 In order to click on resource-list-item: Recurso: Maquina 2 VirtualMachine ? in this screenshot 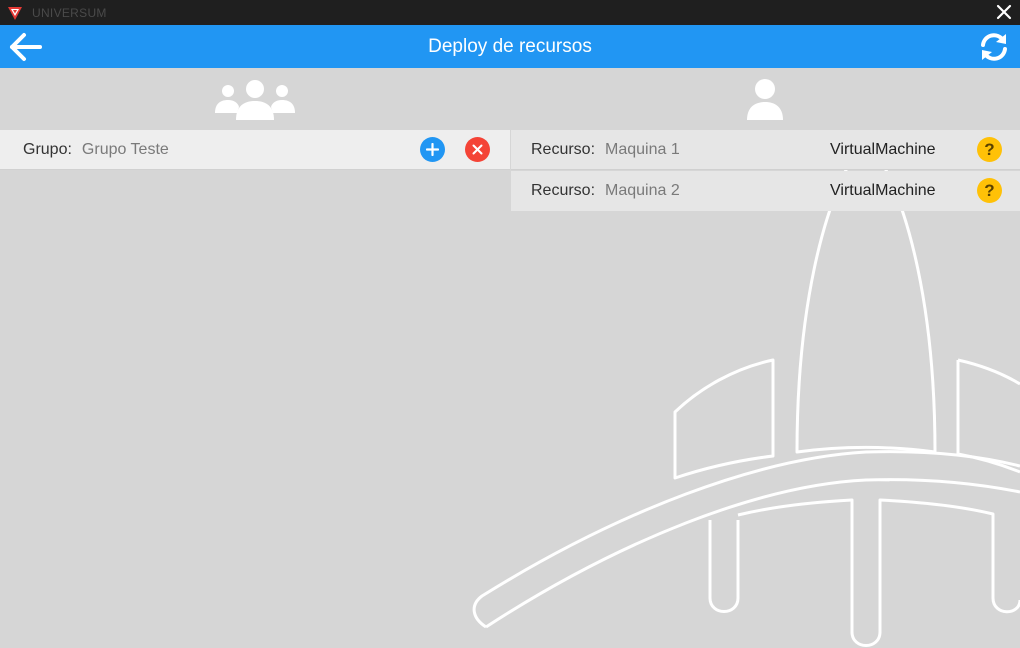, I will do `click(765, 191)`.